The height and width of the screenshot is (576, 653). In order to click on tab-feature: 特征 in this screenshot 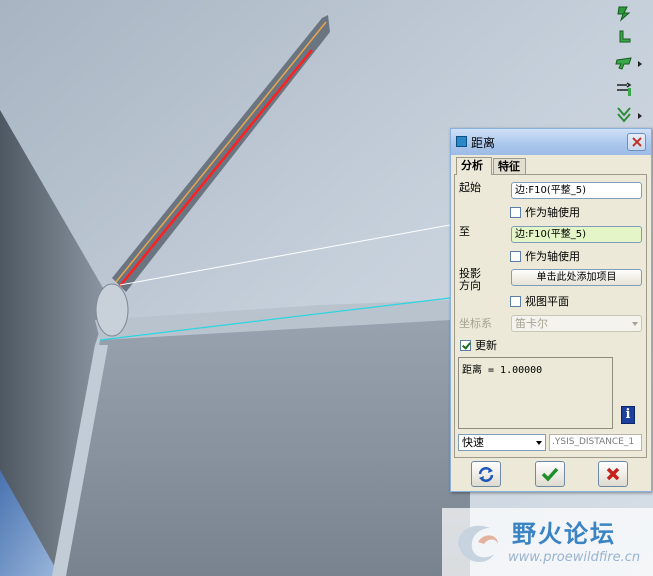, I will do `click(509, 166)`.